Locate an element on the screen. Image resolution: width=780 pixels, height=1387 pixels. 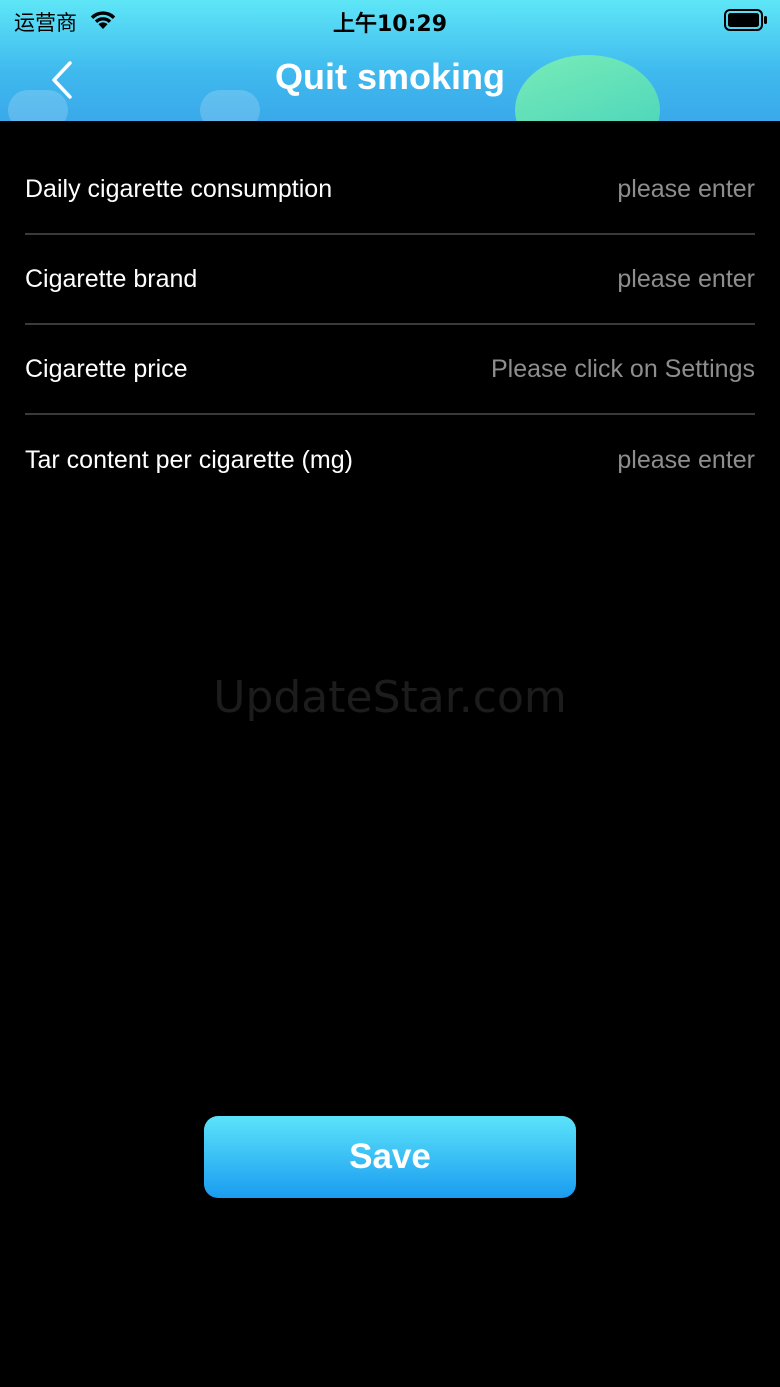
brand-label: Cigarette brand is located at coordinates (111, 278).